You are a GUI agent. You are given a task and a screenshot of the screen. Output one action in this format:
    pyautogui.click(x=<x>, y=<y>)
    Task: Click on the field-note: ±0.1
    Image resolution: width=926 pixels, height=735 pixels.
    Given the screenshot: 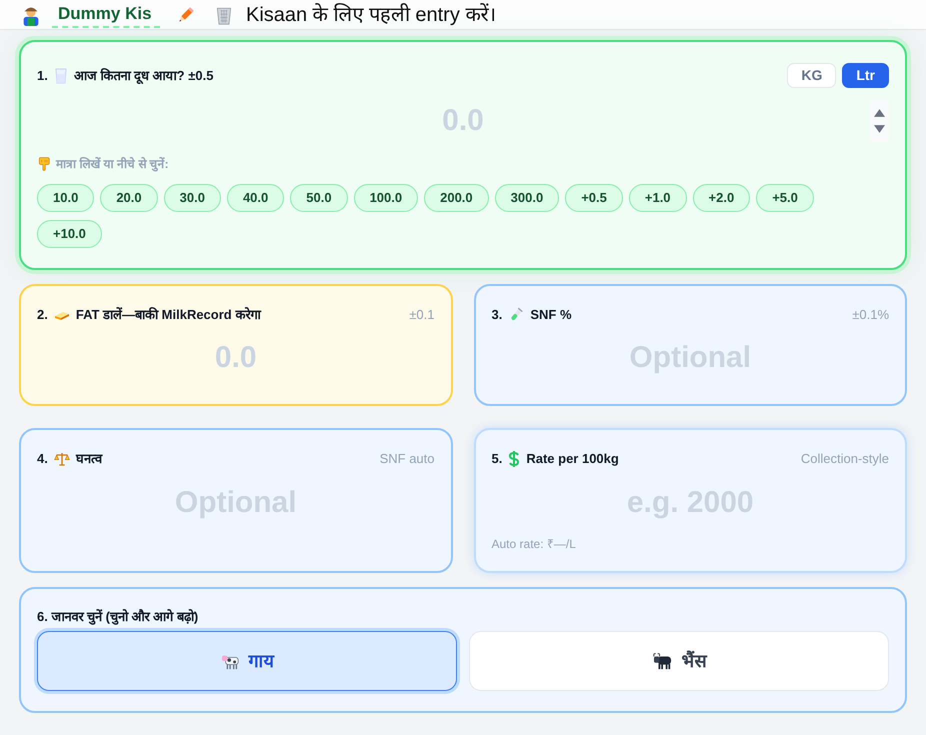 What is the action you would take?
    pyautogui.click(x=421, y=315)
    